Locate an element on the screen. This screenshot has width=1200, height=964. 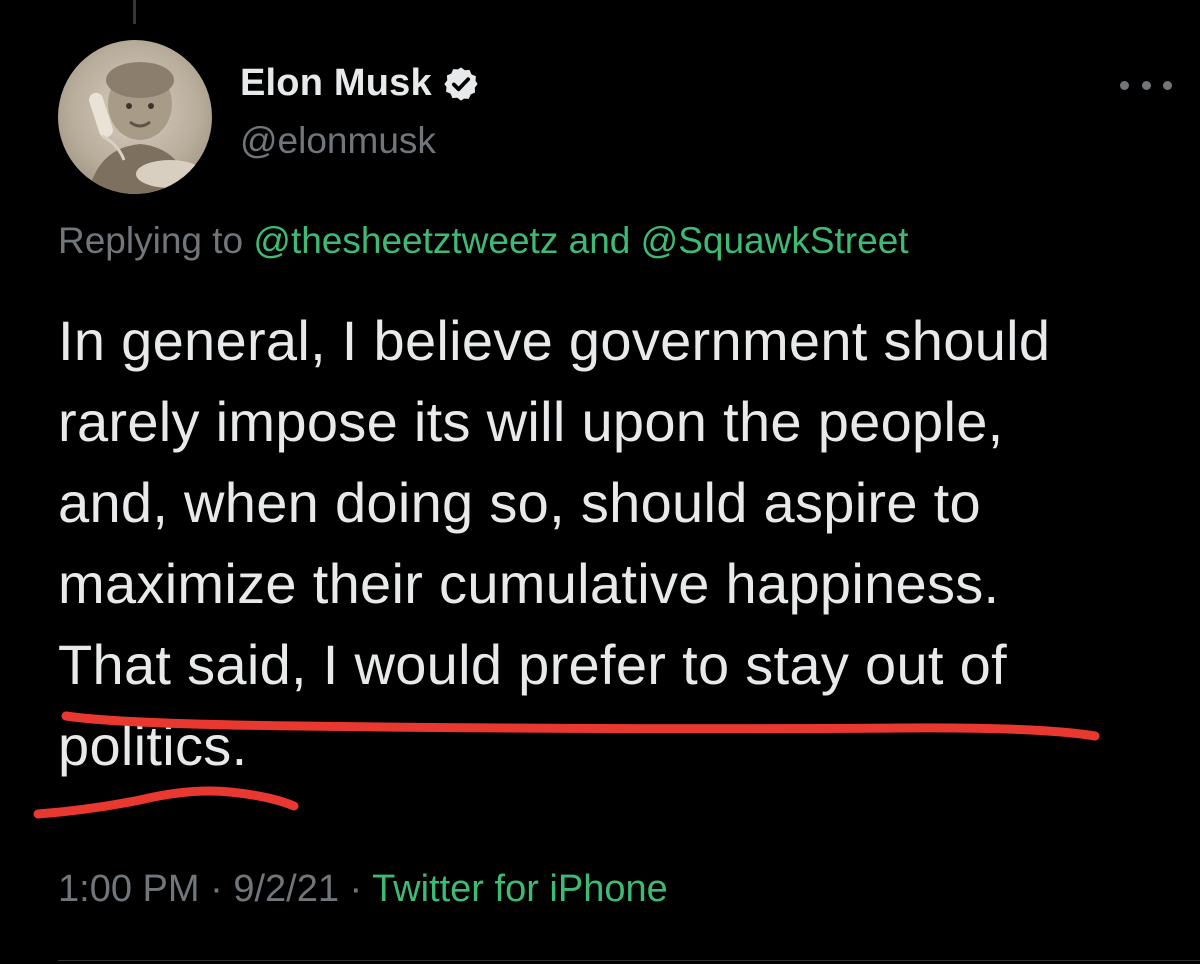
tweet-text-line: maximize their cumulative happiness. is located at coordinates (529, 583).